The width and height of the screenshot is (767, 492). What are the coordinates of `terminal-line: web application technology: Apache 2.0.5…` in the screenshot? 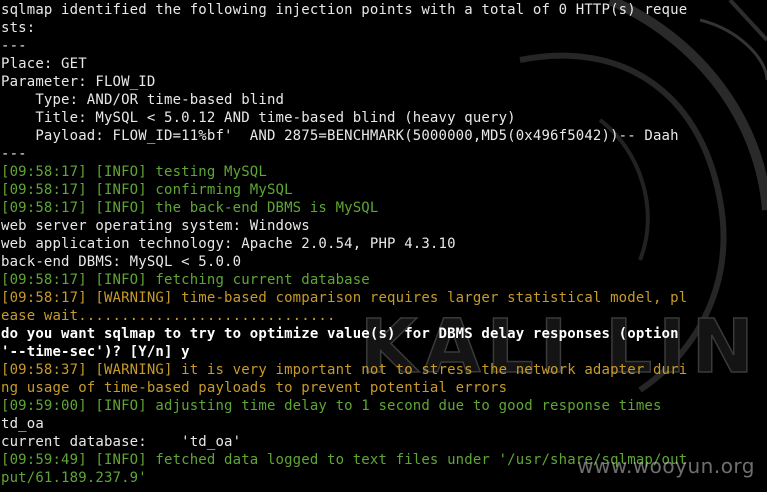 It's located at (228, 244).